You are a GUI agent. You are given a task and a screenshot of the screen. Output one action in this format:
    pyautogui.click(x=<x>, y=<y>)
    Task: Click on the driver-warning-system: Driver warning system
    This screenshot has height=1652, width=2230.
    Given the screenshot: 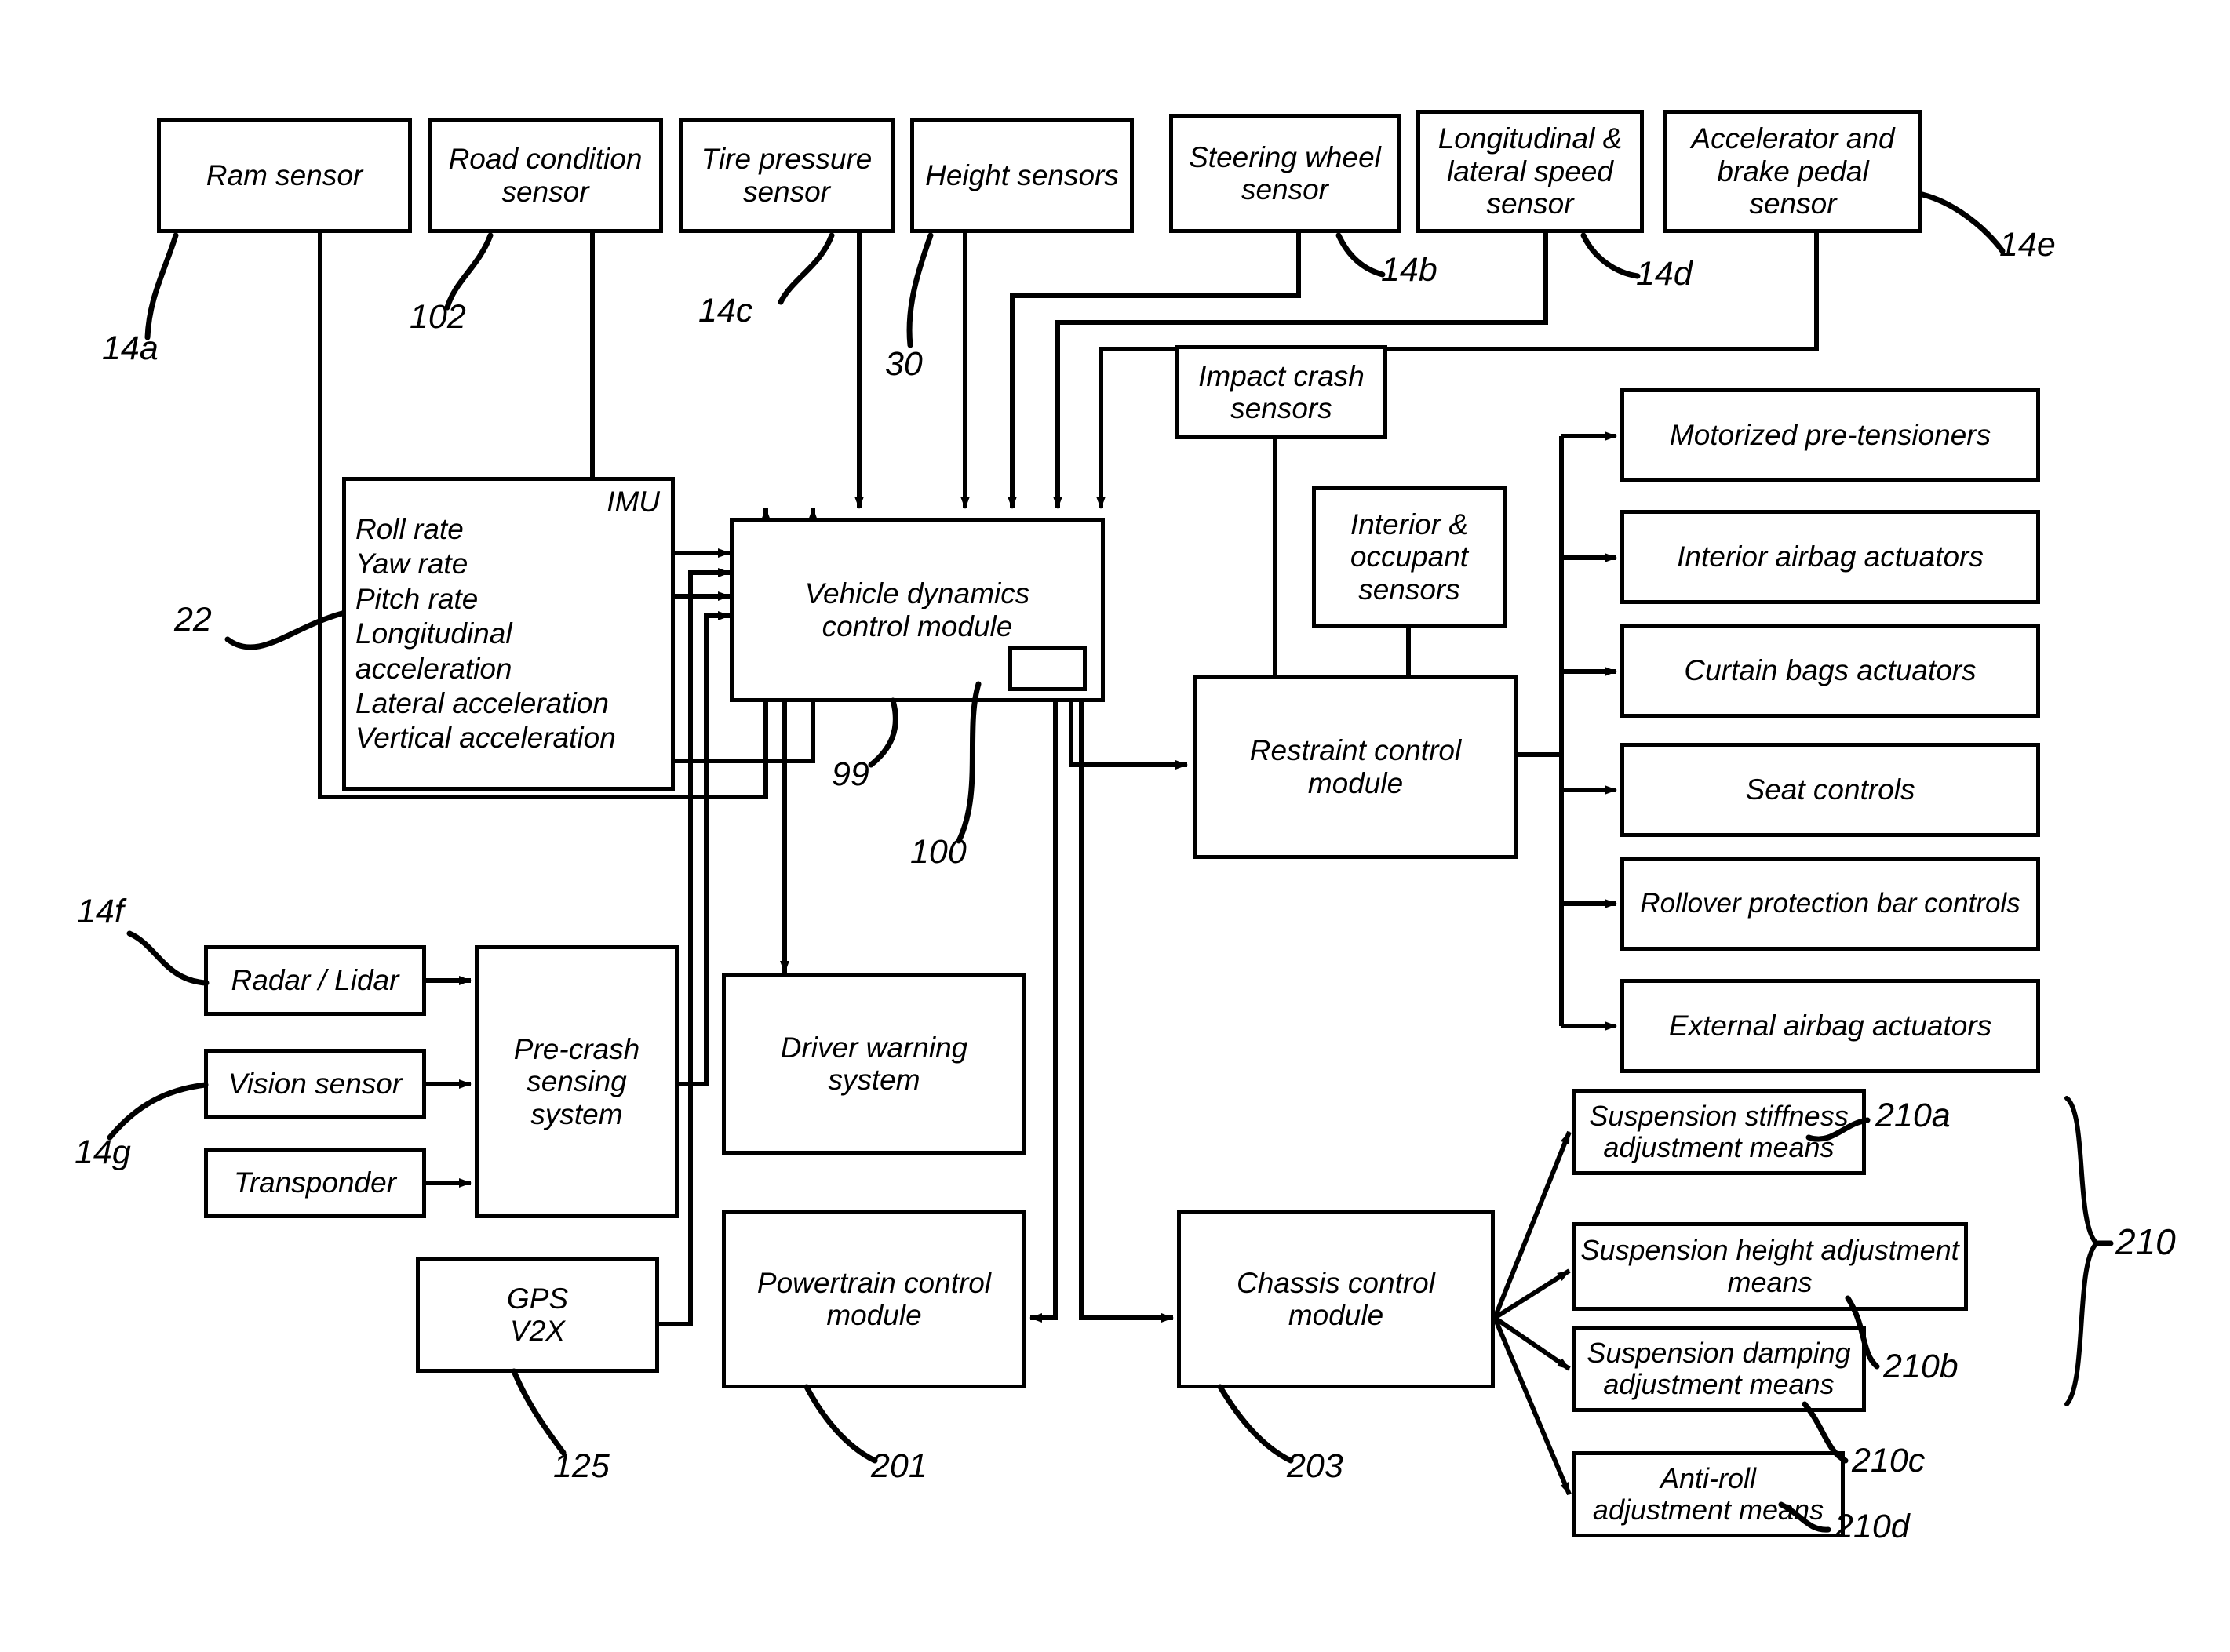 What is the action you would take?
    pyautogui.click(x=874, y=1064)
    